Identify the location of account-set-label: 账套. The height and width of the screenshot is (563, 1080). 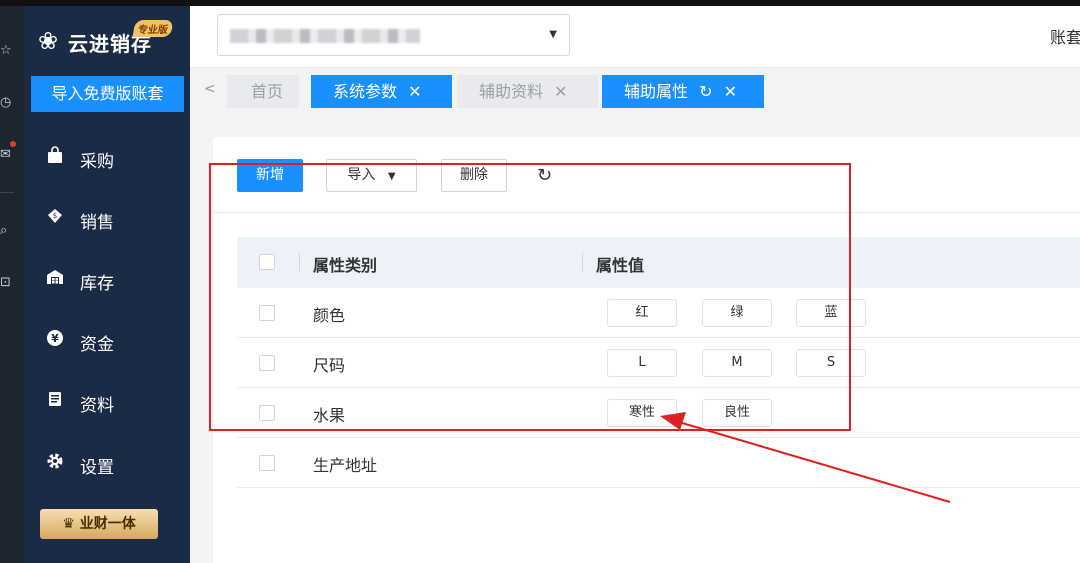
(1065, 36).